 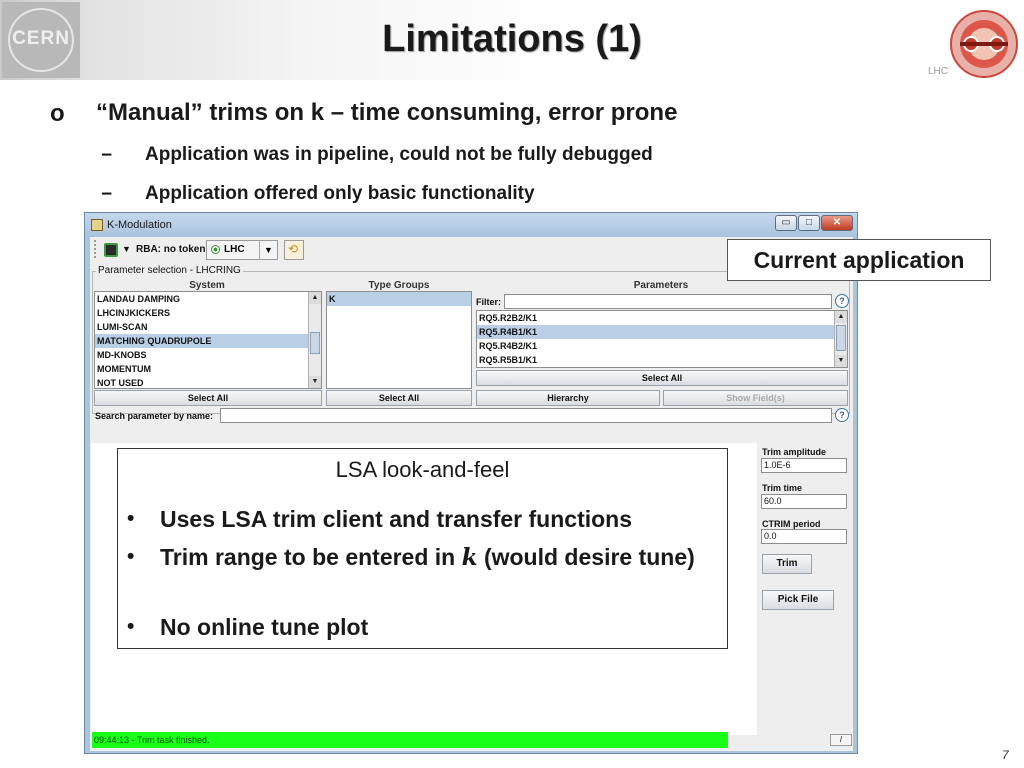 What do you see at coordinates (208, 299) in the screenshot?
I see `list-item: LANDAU DAMPING` at bounding box center [208, 299].